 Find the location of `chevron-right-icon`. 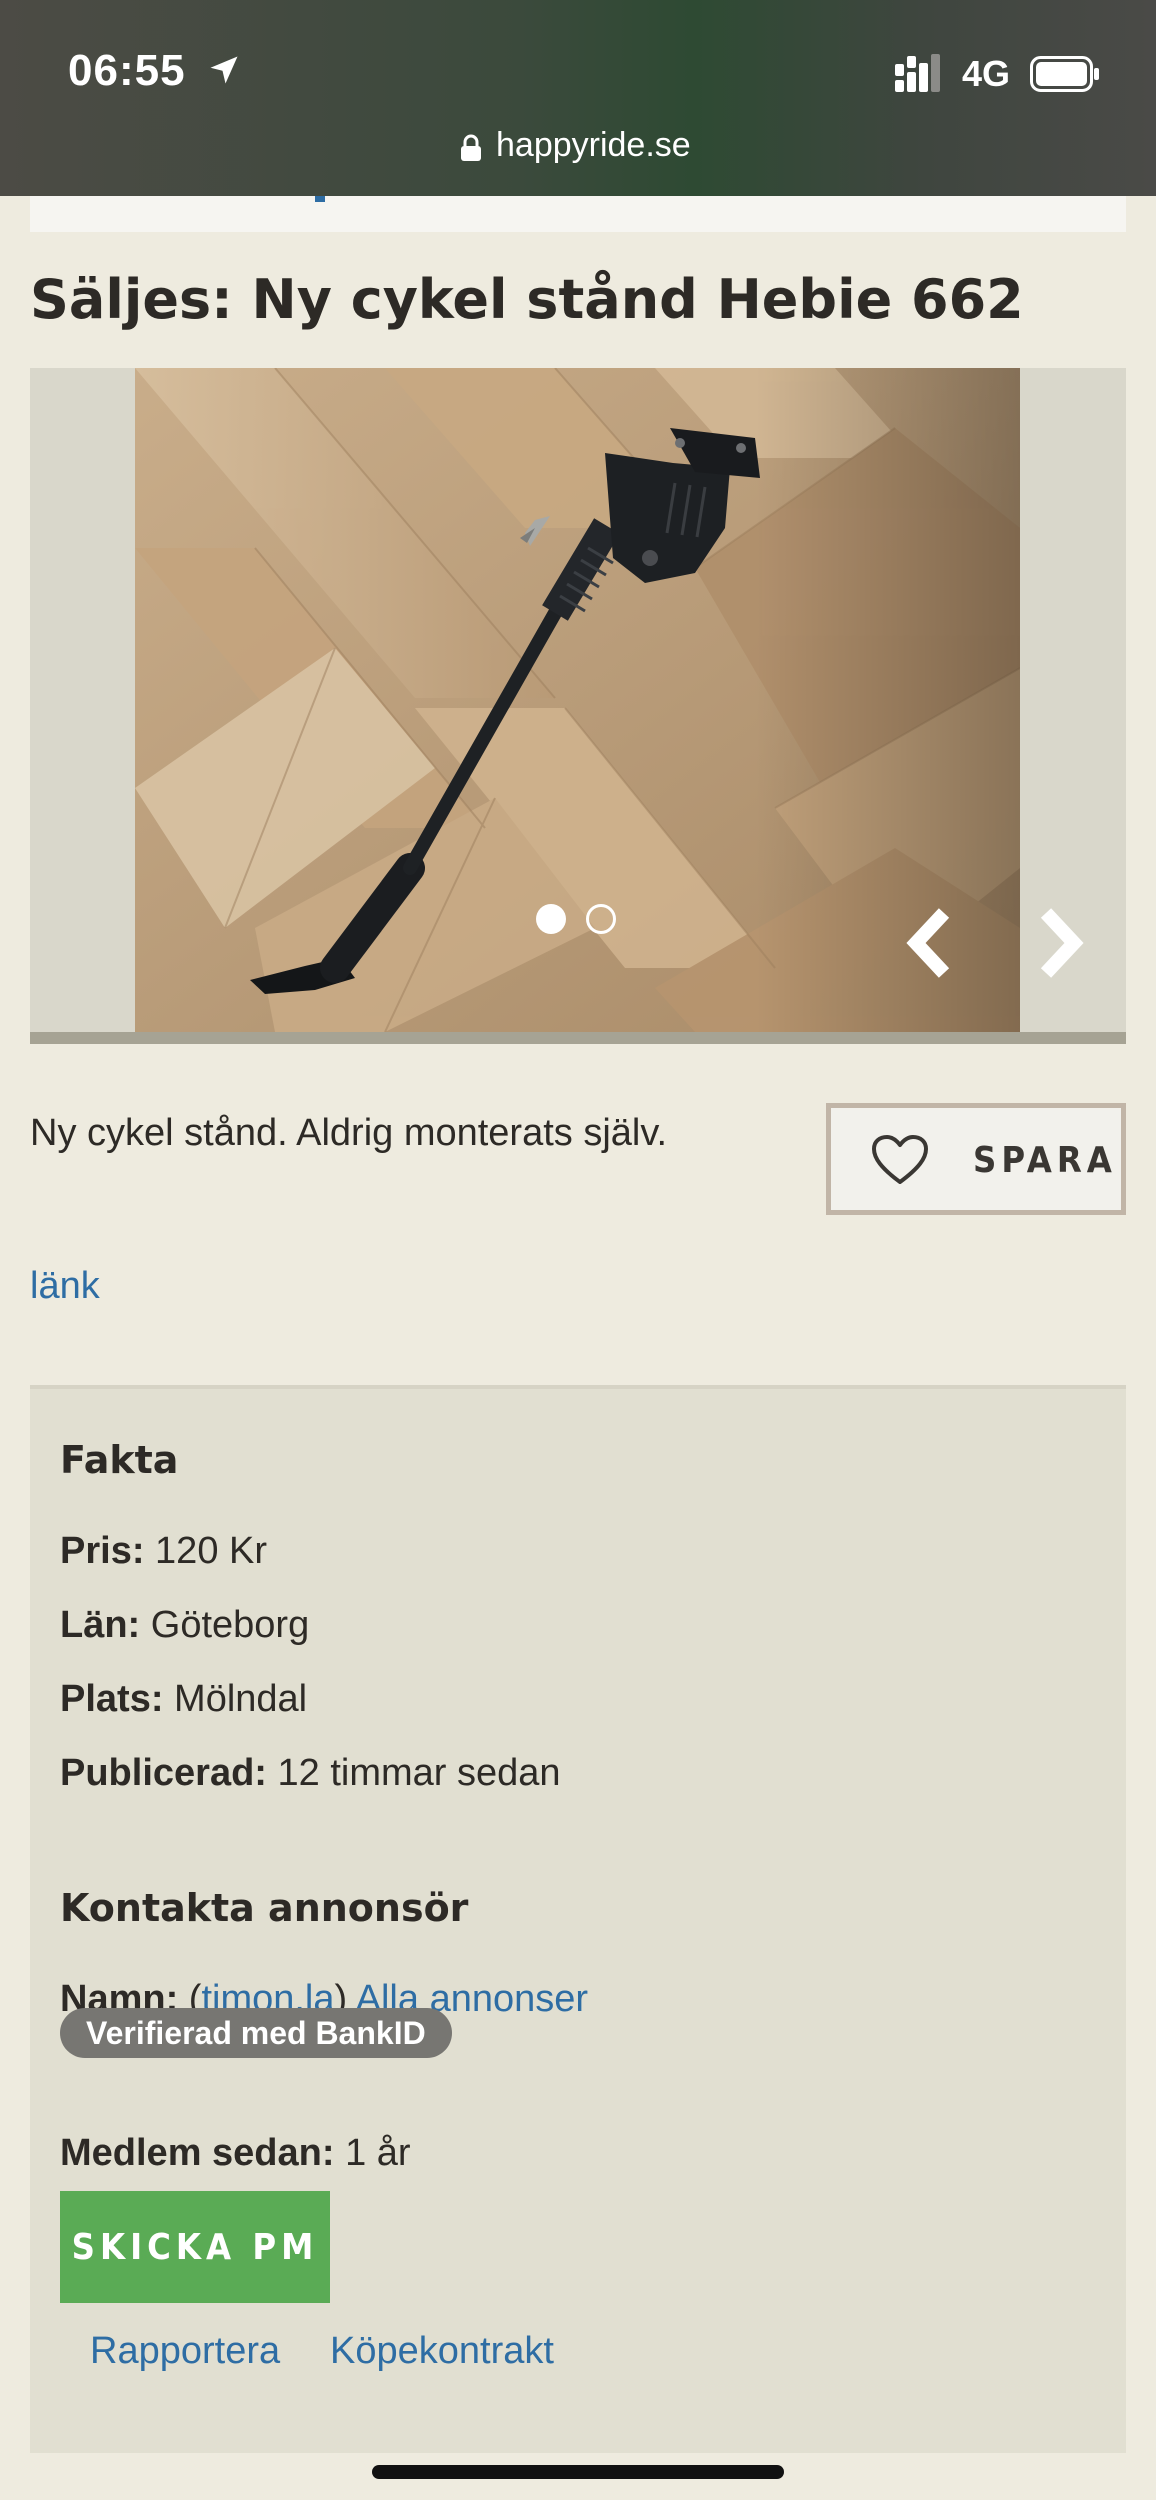

chevron-right-icon is located at coordinates (1060, 943).